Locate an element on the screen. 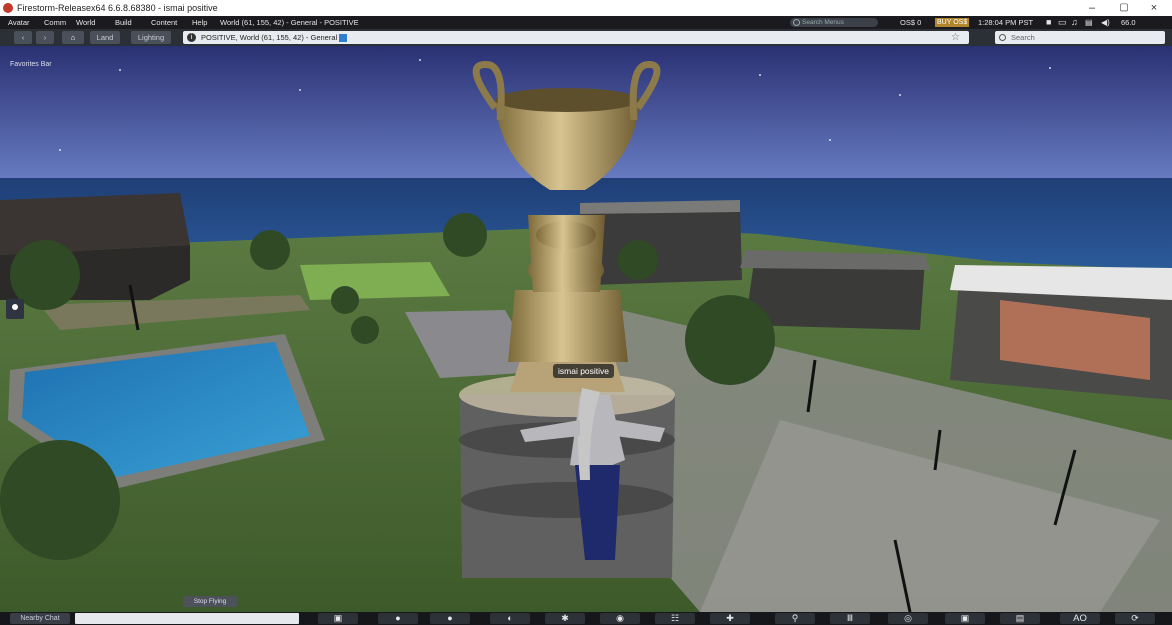  media-icon: ▤ is located at coordinates (1089, 22).